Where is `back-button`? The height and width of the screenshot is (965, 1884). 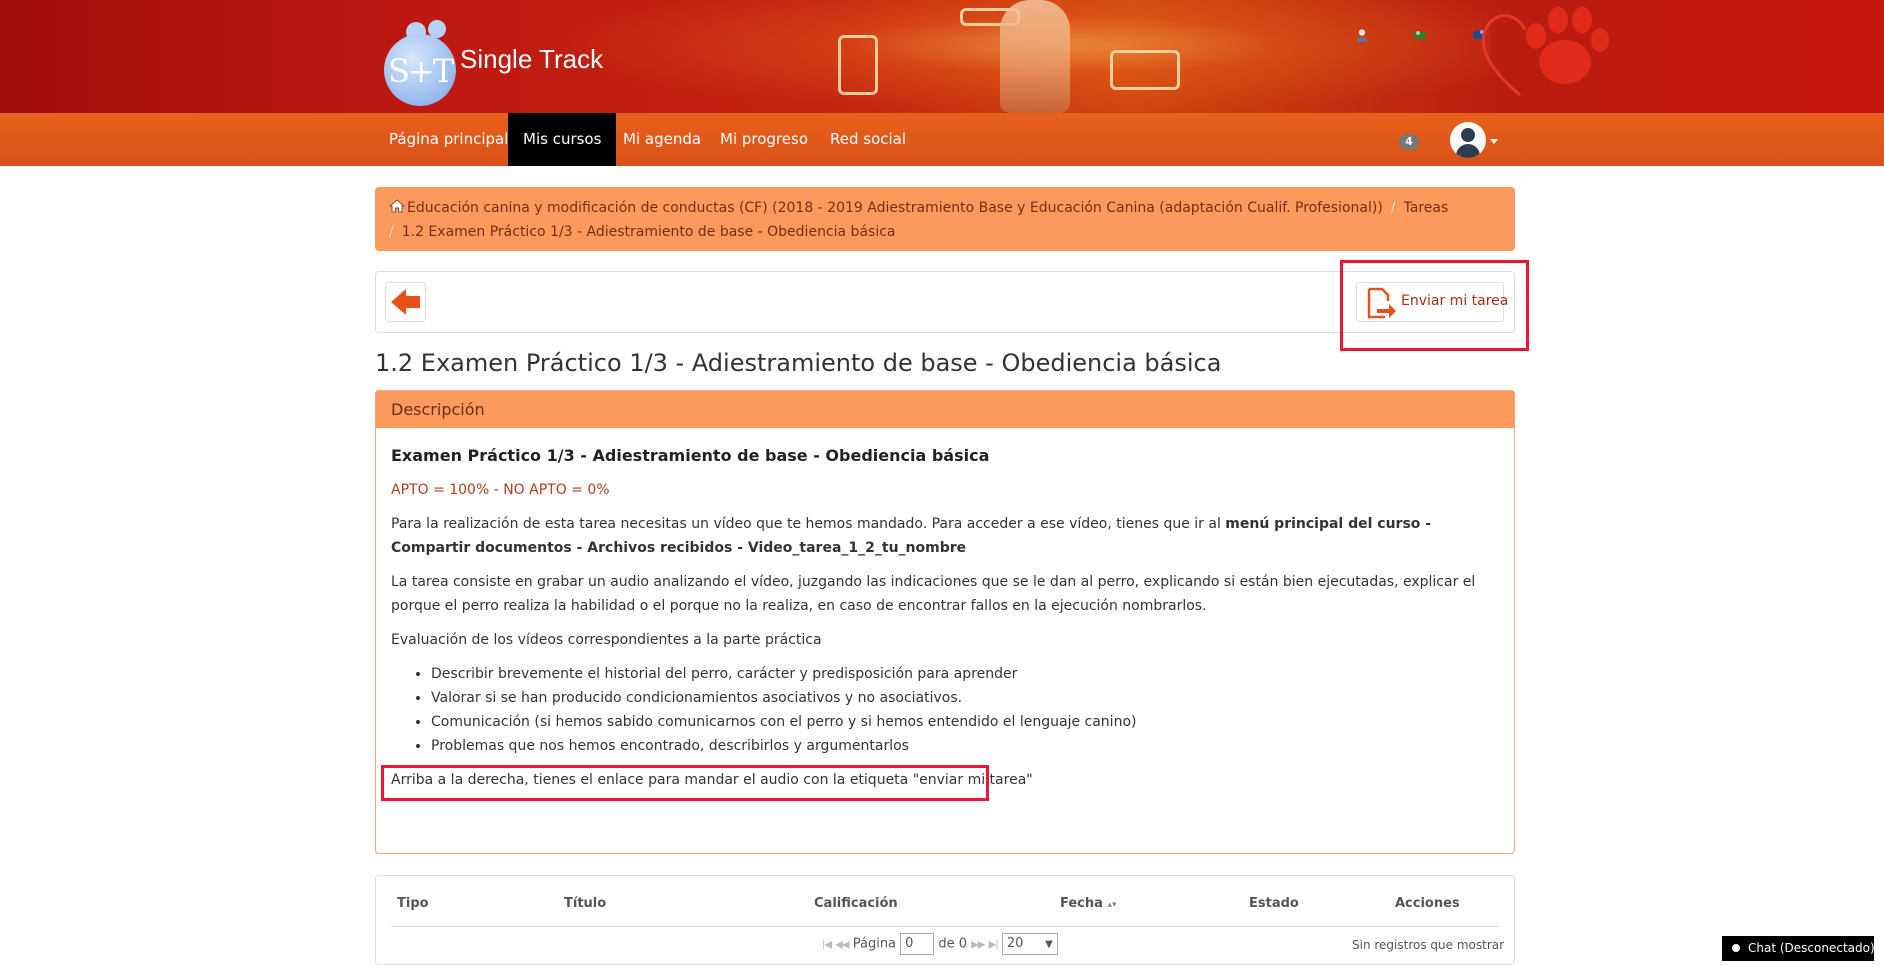
back-button is located at coordinates (405, 302).